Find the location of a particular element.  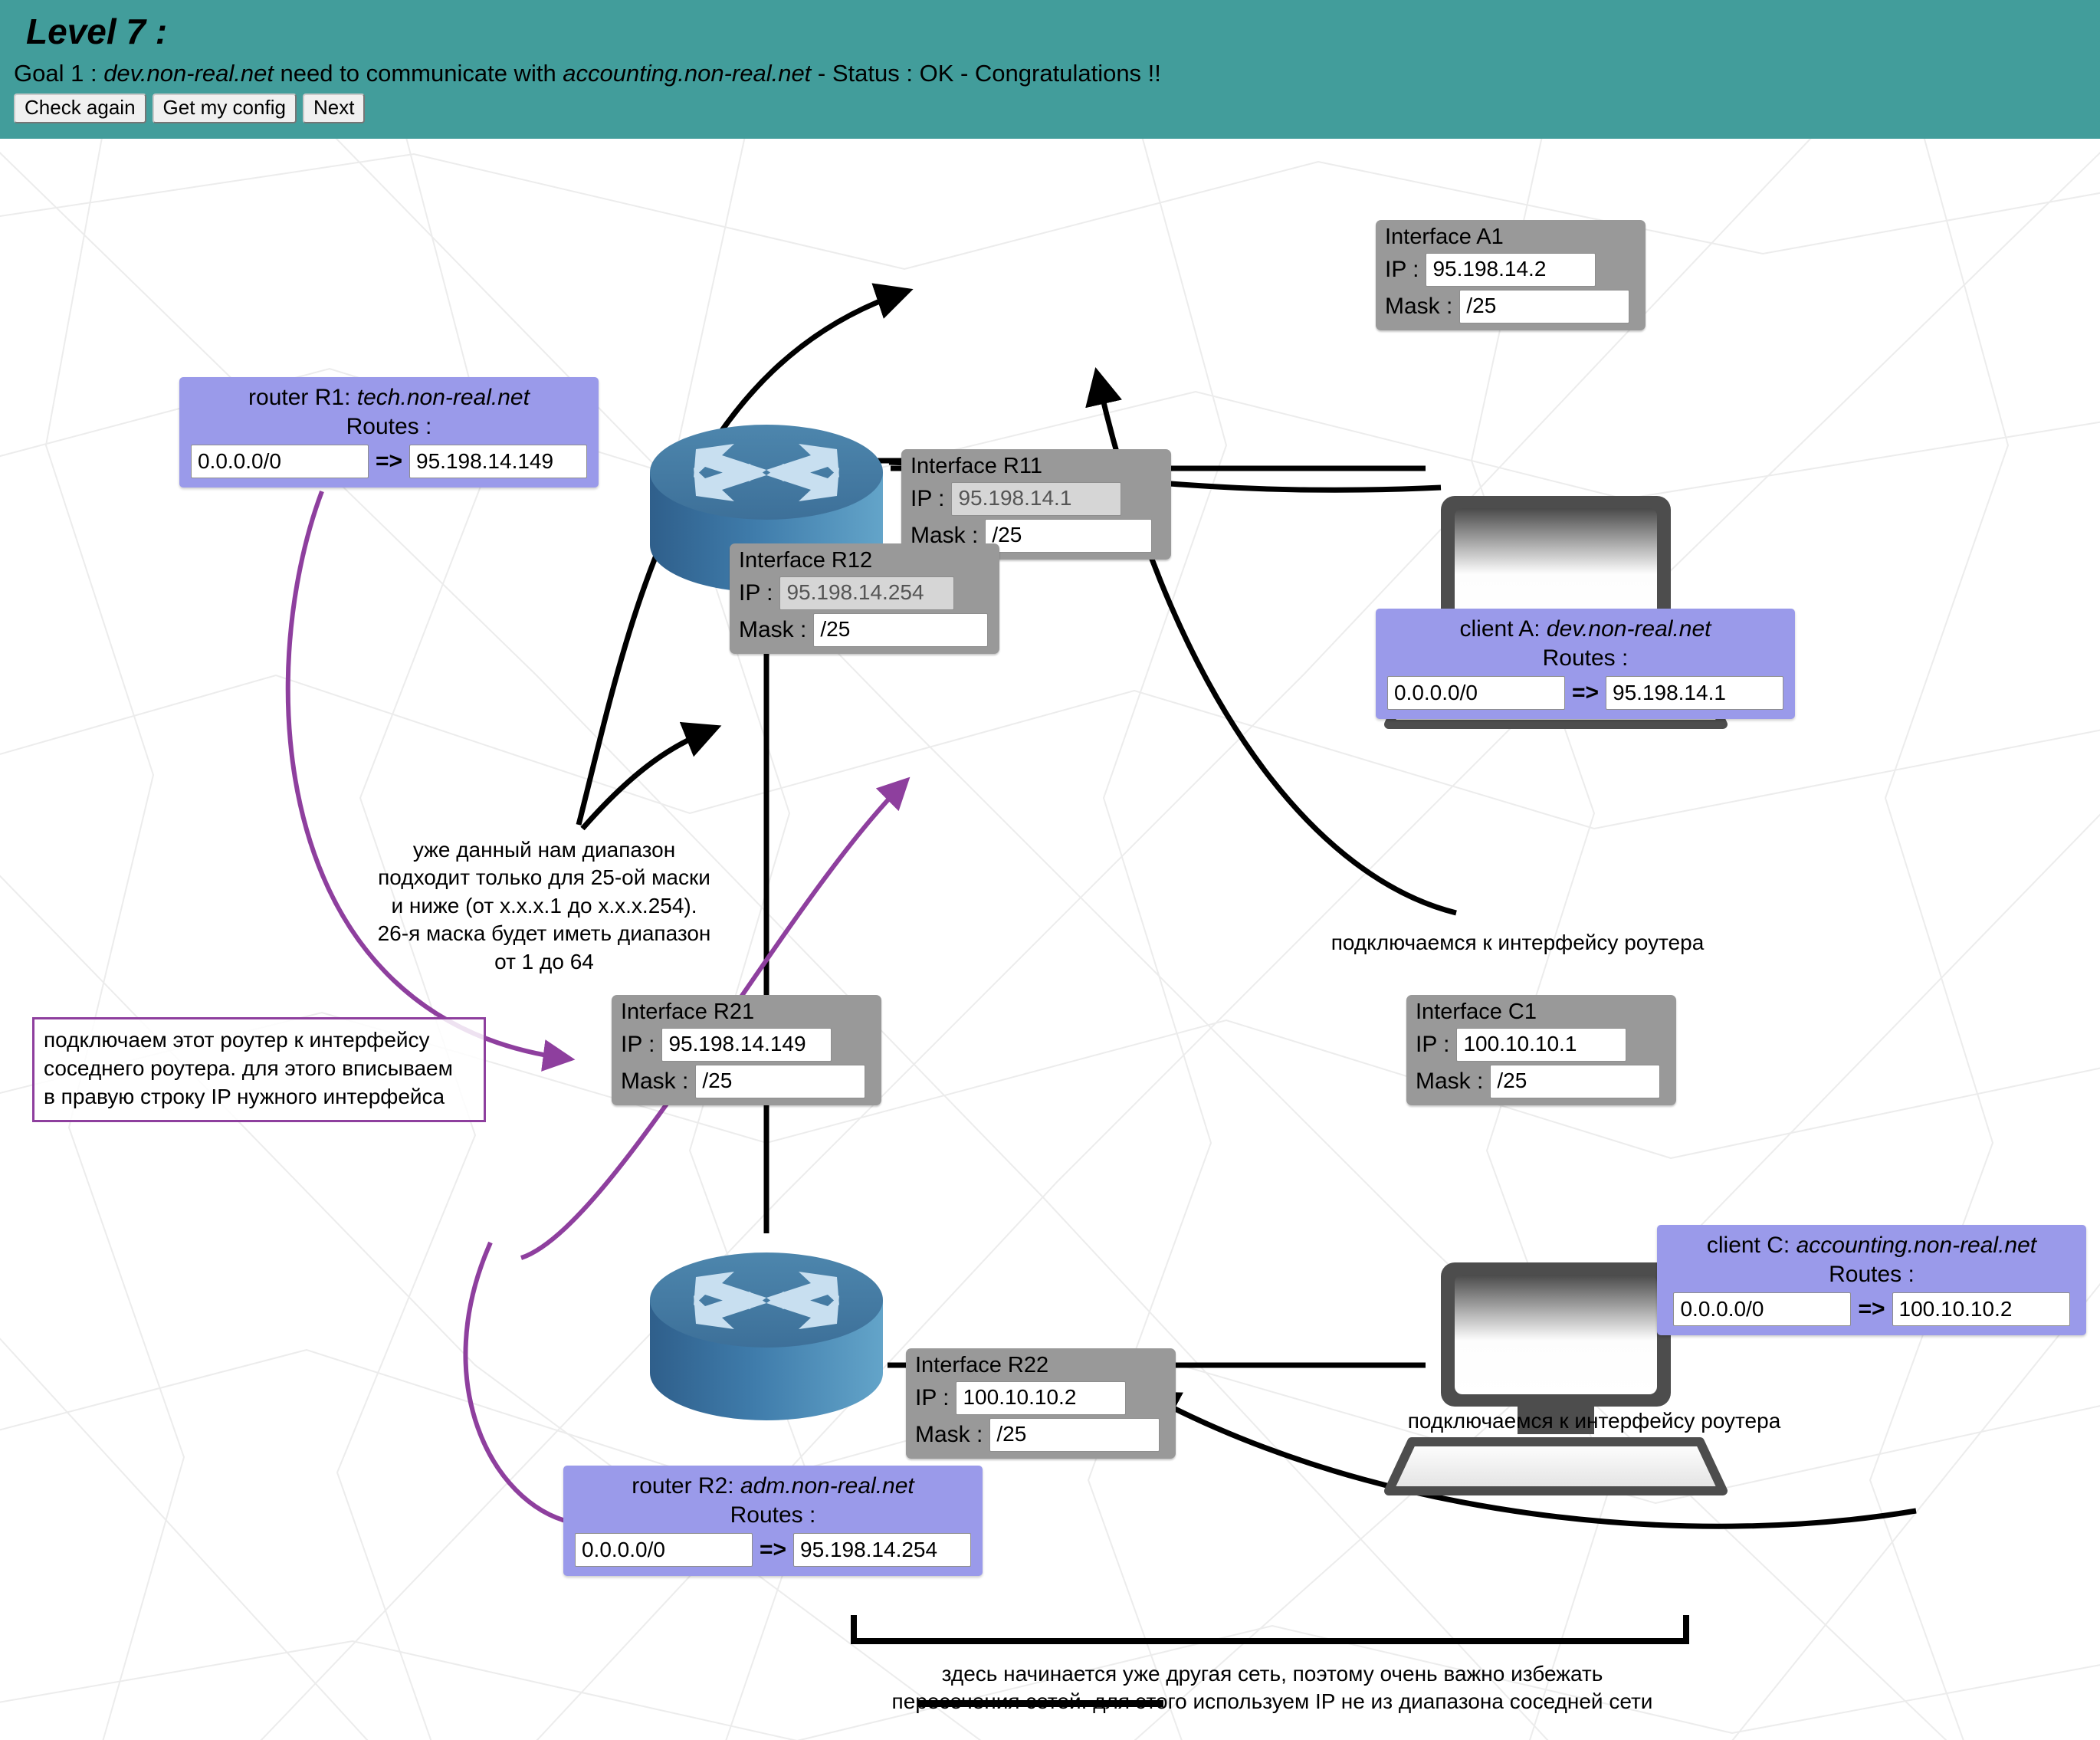

route-box-client-a-routes-label: Routes : is located at coordinates (1585, 658).